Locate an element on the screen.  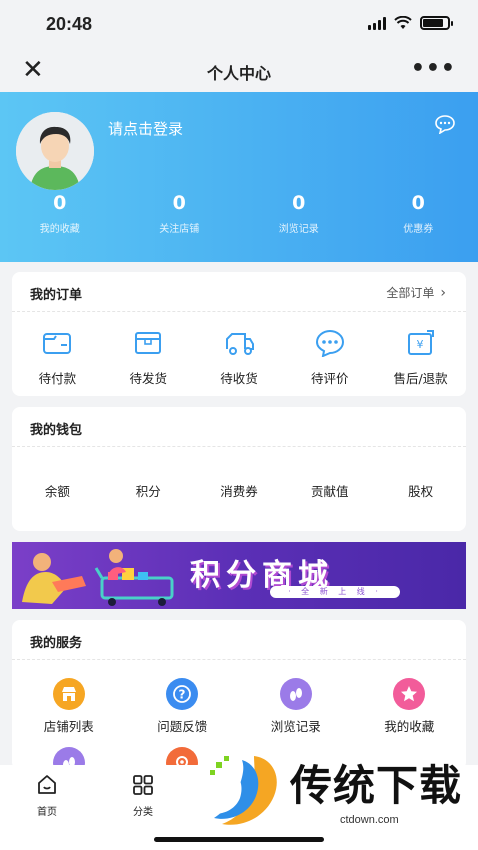
stat-label: 优惠券 is located at coordinates (418, 229).